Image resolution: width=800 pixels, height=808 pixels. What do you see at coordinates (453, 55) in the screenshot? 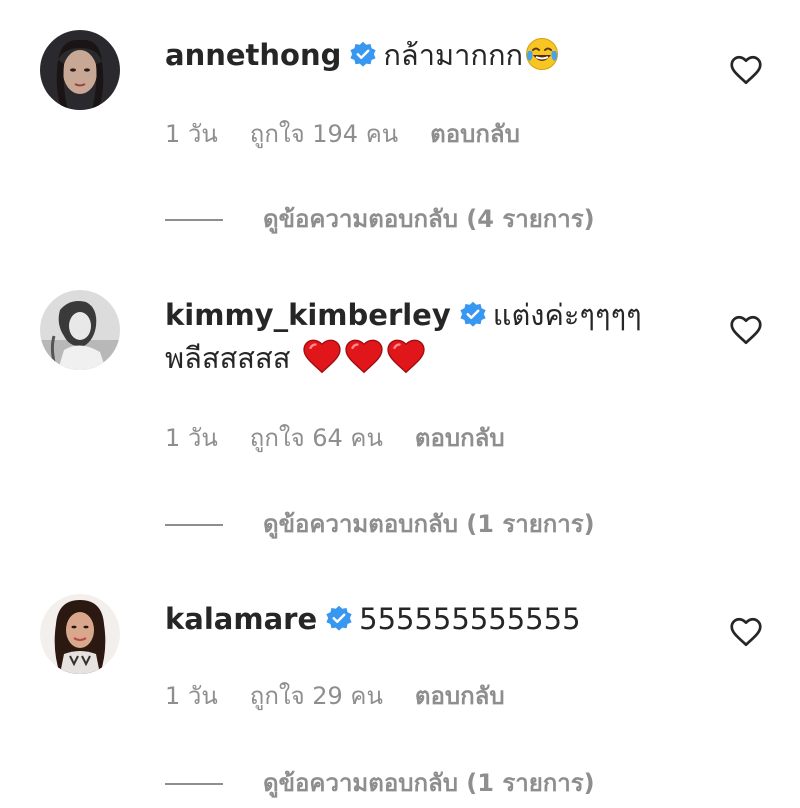
I see `comment-body: กล้ามากกก` at bounding box center [453, 55].